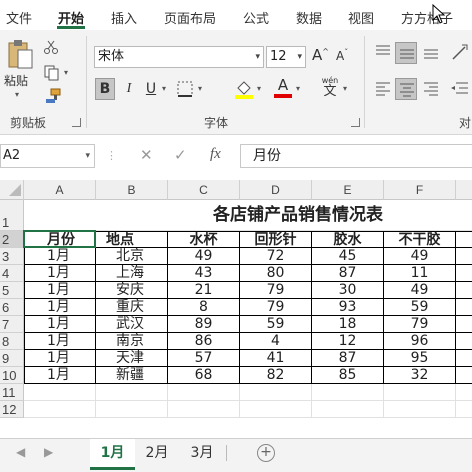  What do you see at coordinates (431, 88) in the screenshot?
I see `align-right-icon` at bounding box center [431, 88].